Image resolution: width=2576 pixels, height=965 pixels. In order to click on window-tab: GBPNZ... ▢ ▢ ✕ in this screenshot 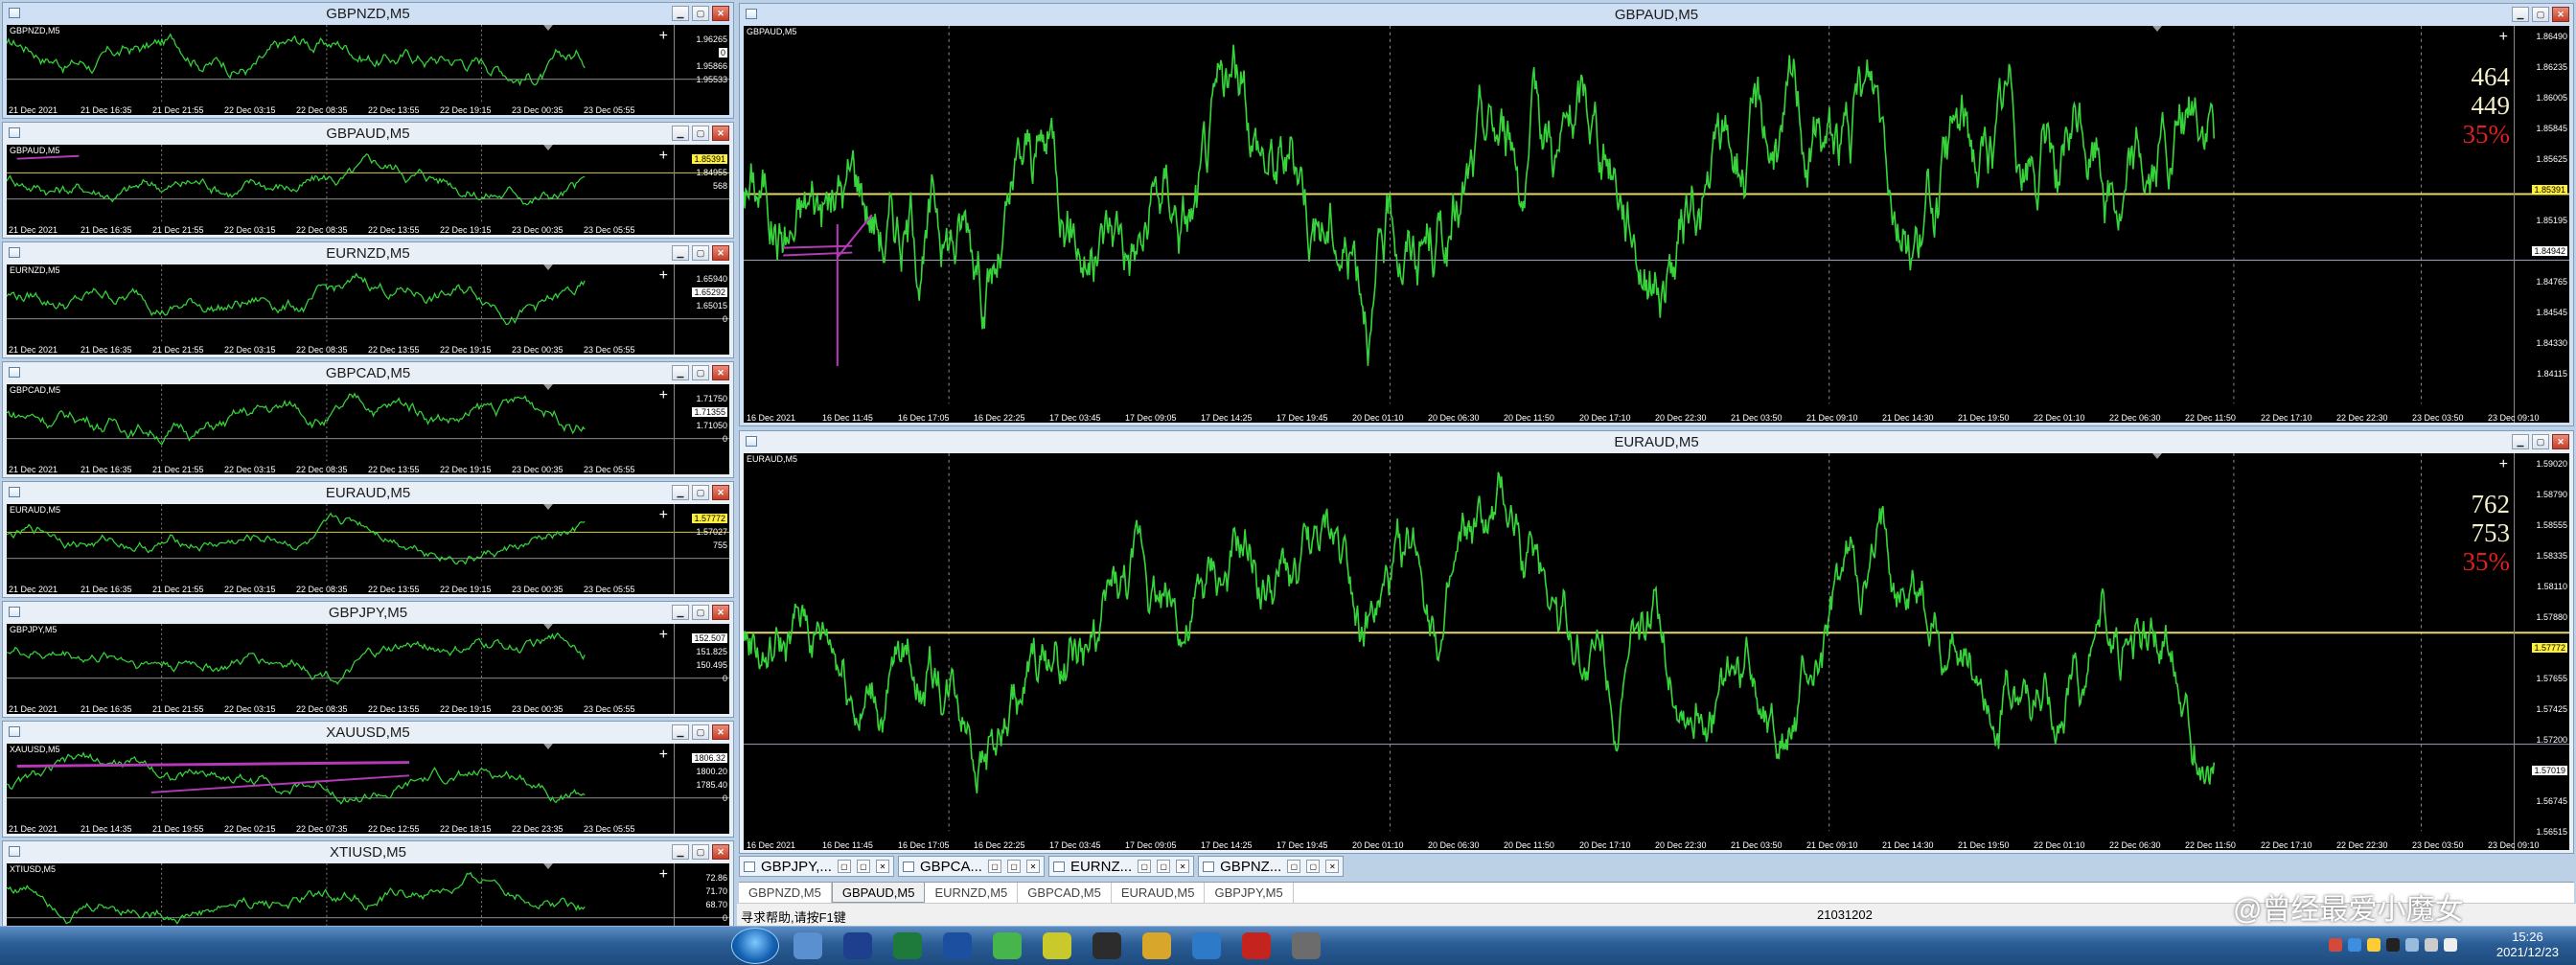, I will do `click(1272, 866)`.